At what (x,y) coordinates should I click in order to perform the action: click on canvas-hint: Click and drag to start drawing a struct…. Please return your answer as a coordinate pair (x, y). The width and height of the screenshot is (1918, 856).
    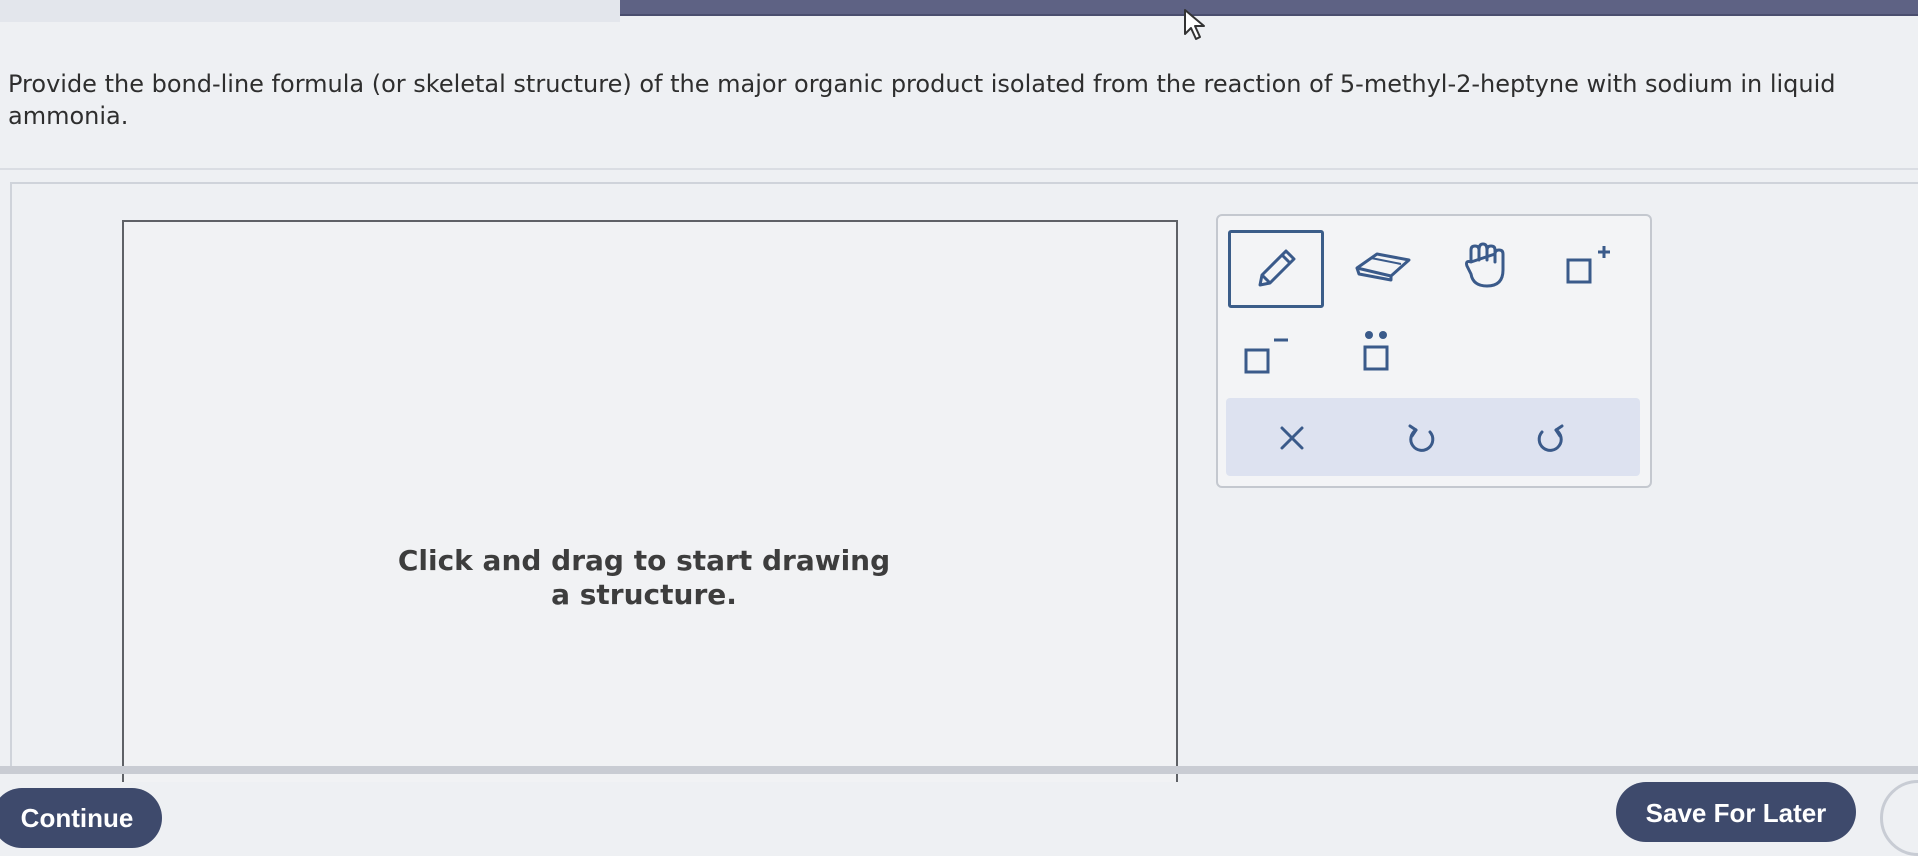
    Looking at the image, I should click on (644, 577).